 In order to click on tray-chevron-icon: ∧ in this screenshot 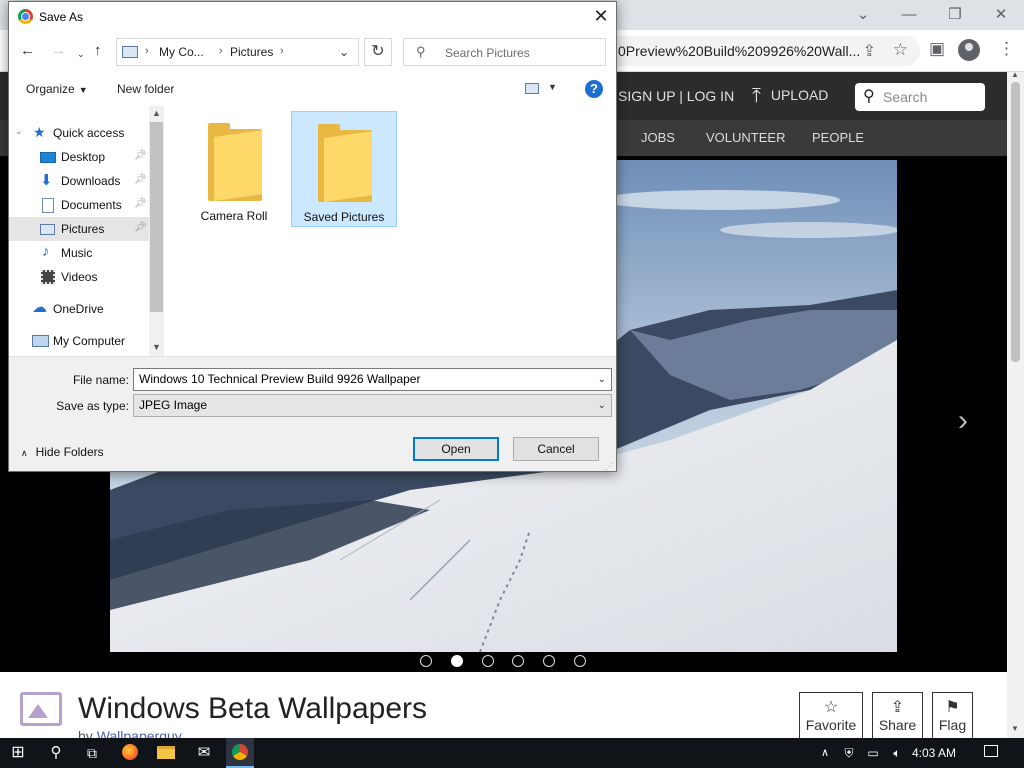, I will do `click(825, 753)`.